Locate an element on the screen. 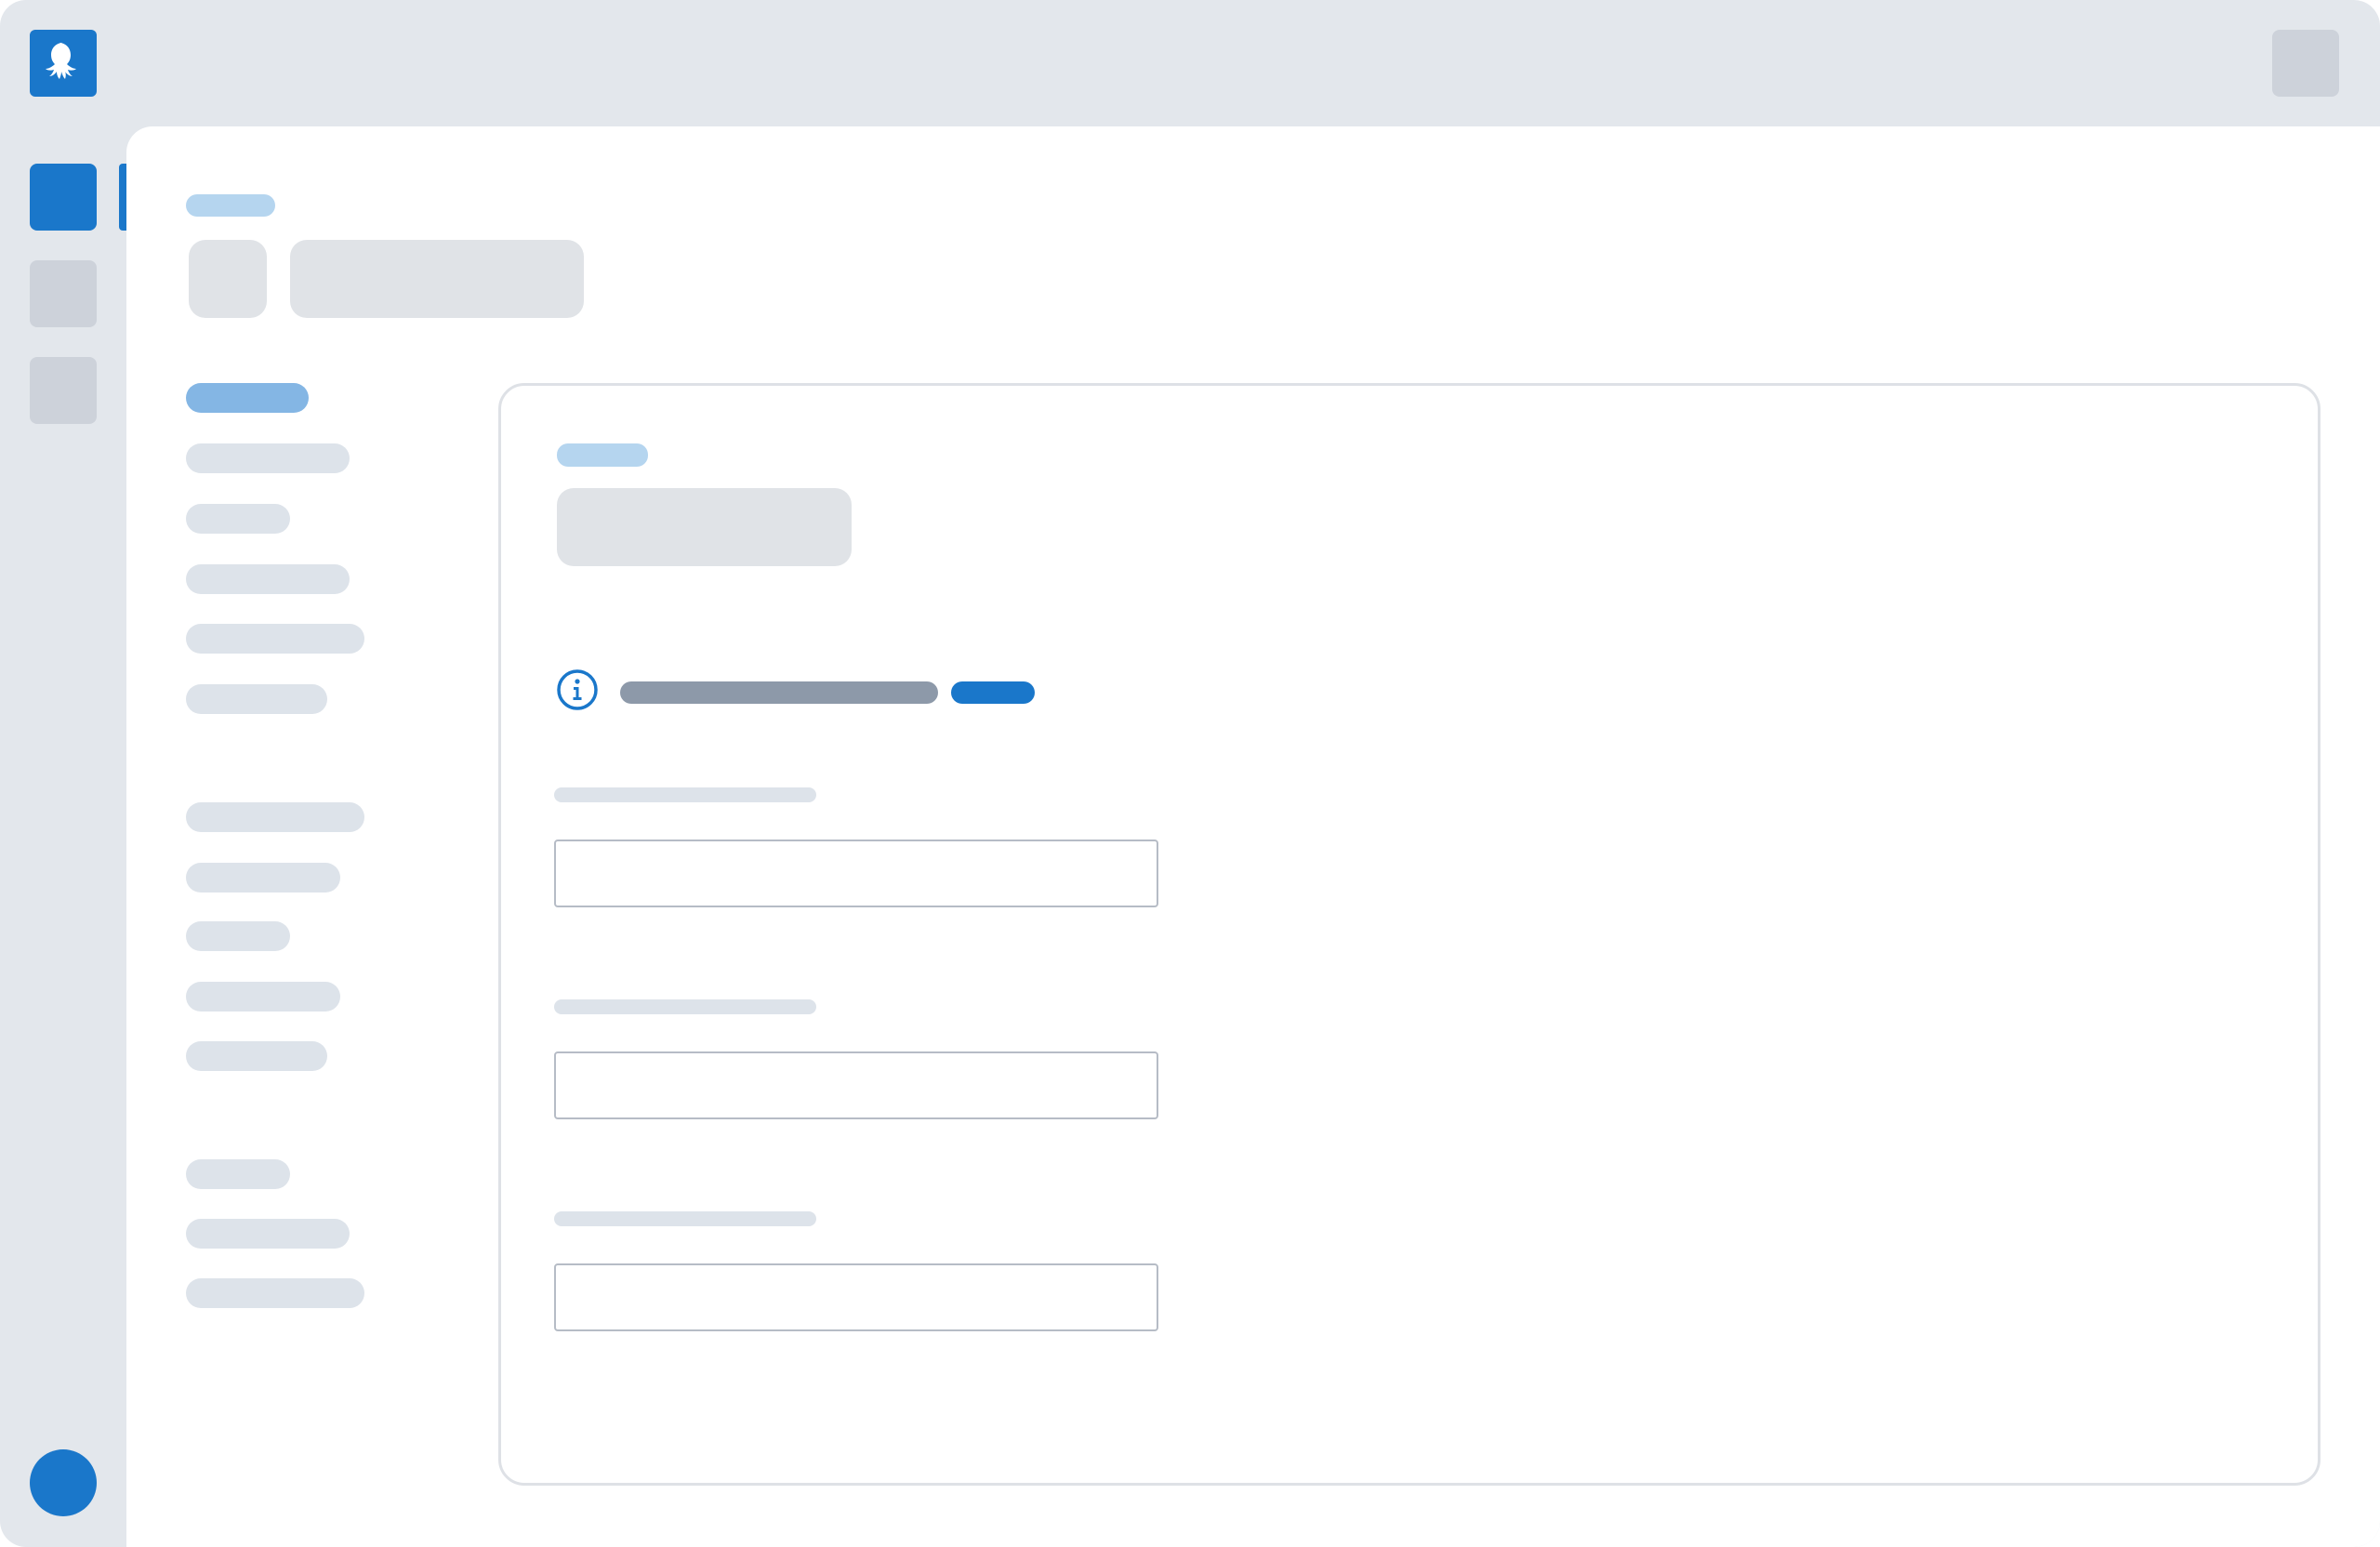  octopus-logo-icon is located at coordinates (63, 63).